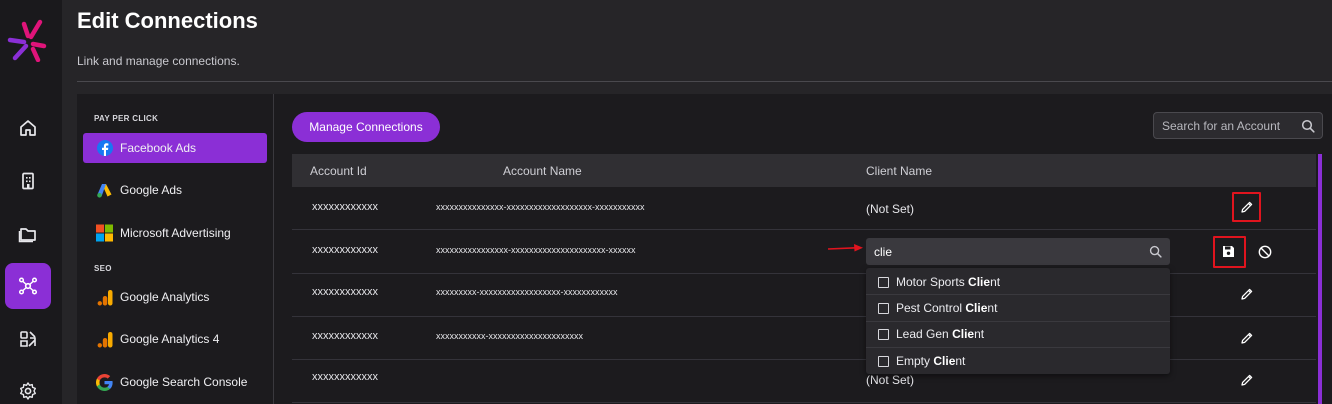 The height and width of the screenshot is (404, 1332). Describe the element at coordinates (28, 40) in the screenshot. I see `brand-logo-icon` at that location.